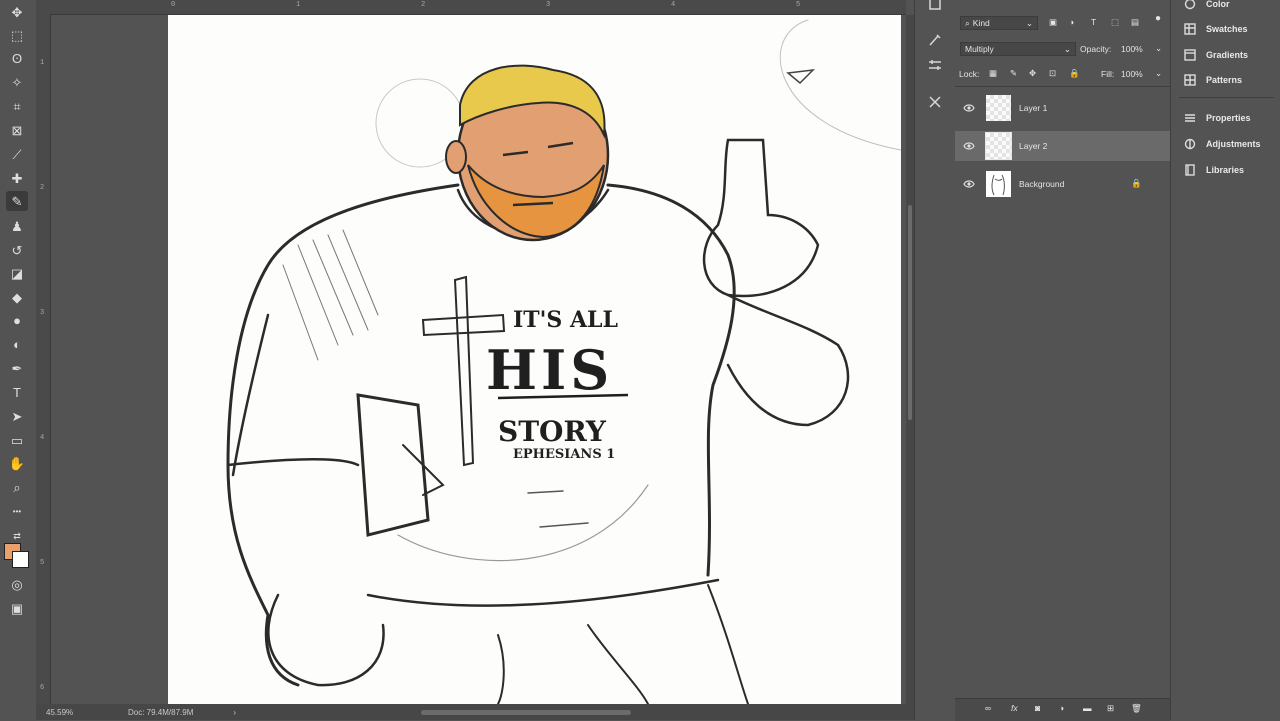 The height and width of the screenshot is (721, 1280). I want to click on ruler-mark: 4, so click(673, 5).